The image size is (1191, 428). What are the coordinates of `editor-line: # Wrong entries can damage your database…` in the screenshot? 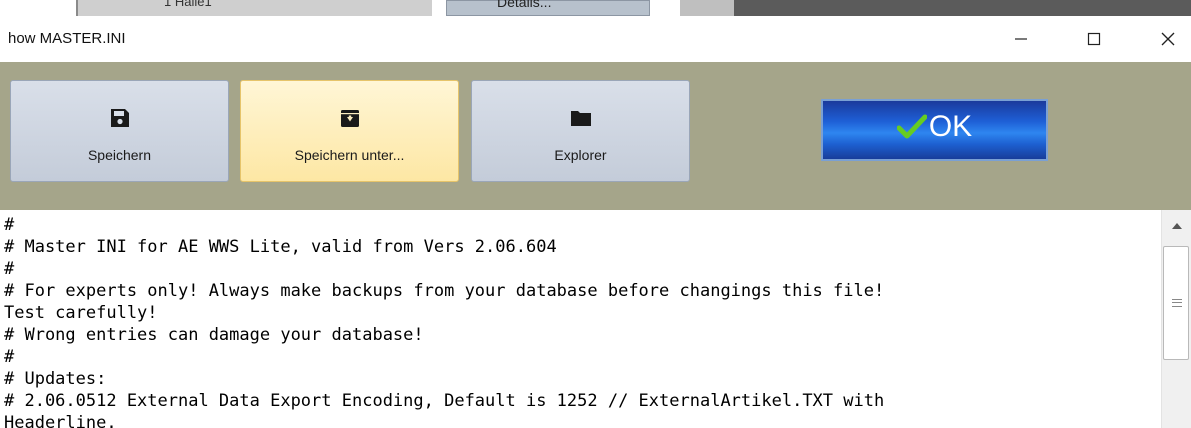 It's located at (214, 335).